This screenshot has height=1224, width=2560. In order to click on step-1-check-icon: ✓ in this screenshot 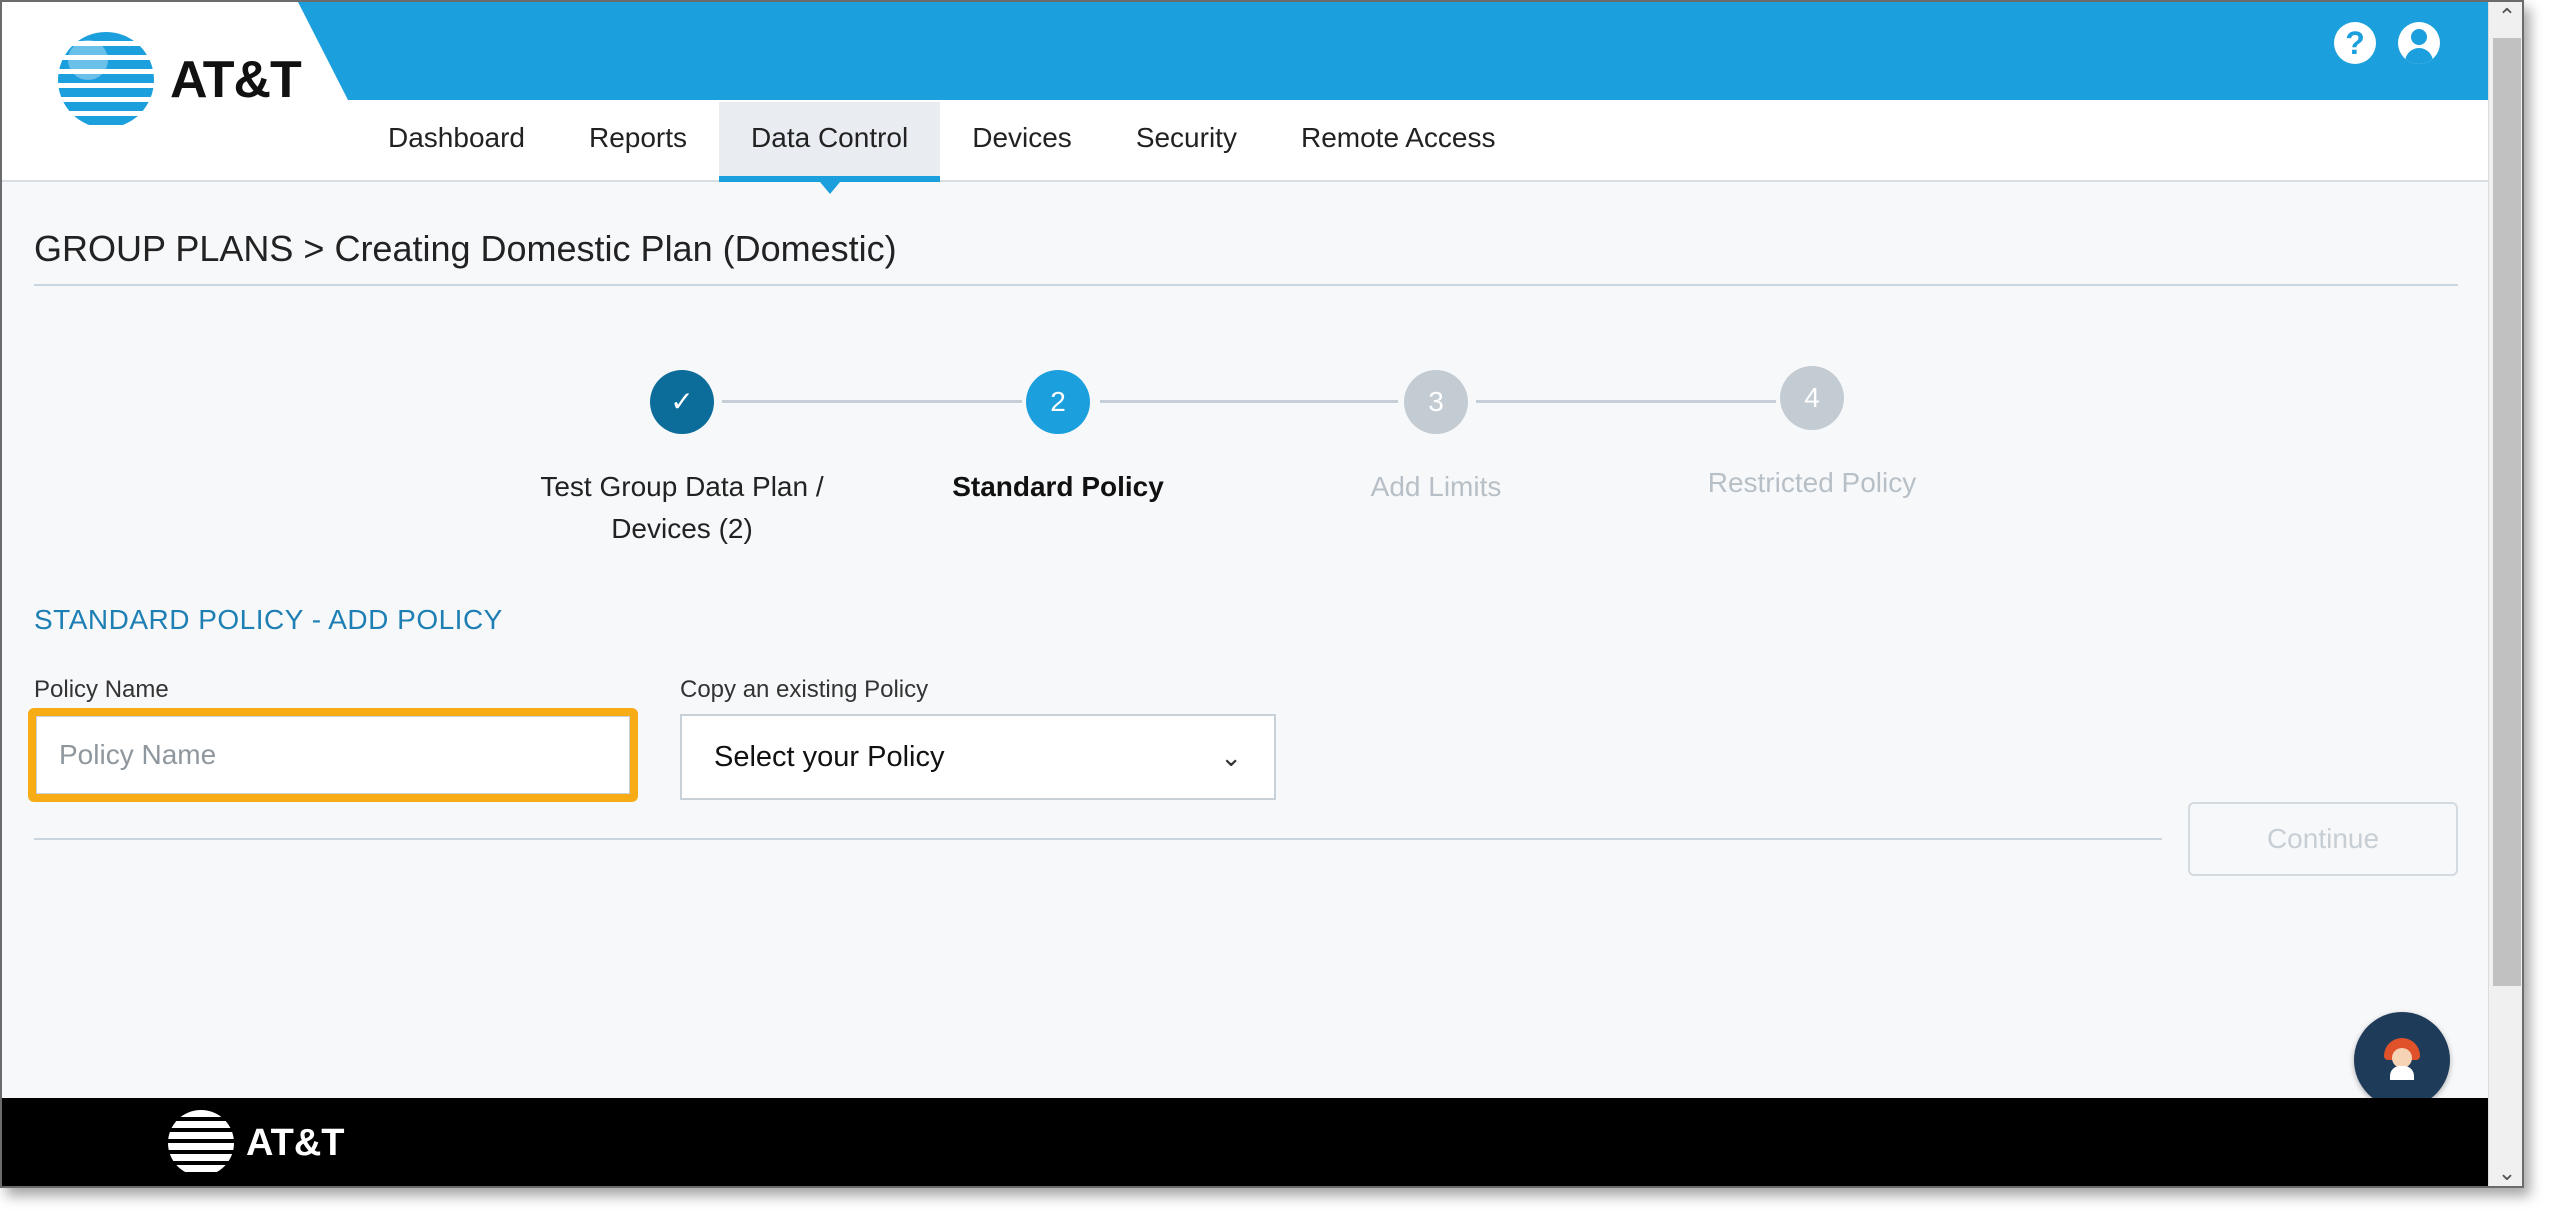, I will do `click(682, 402)`.